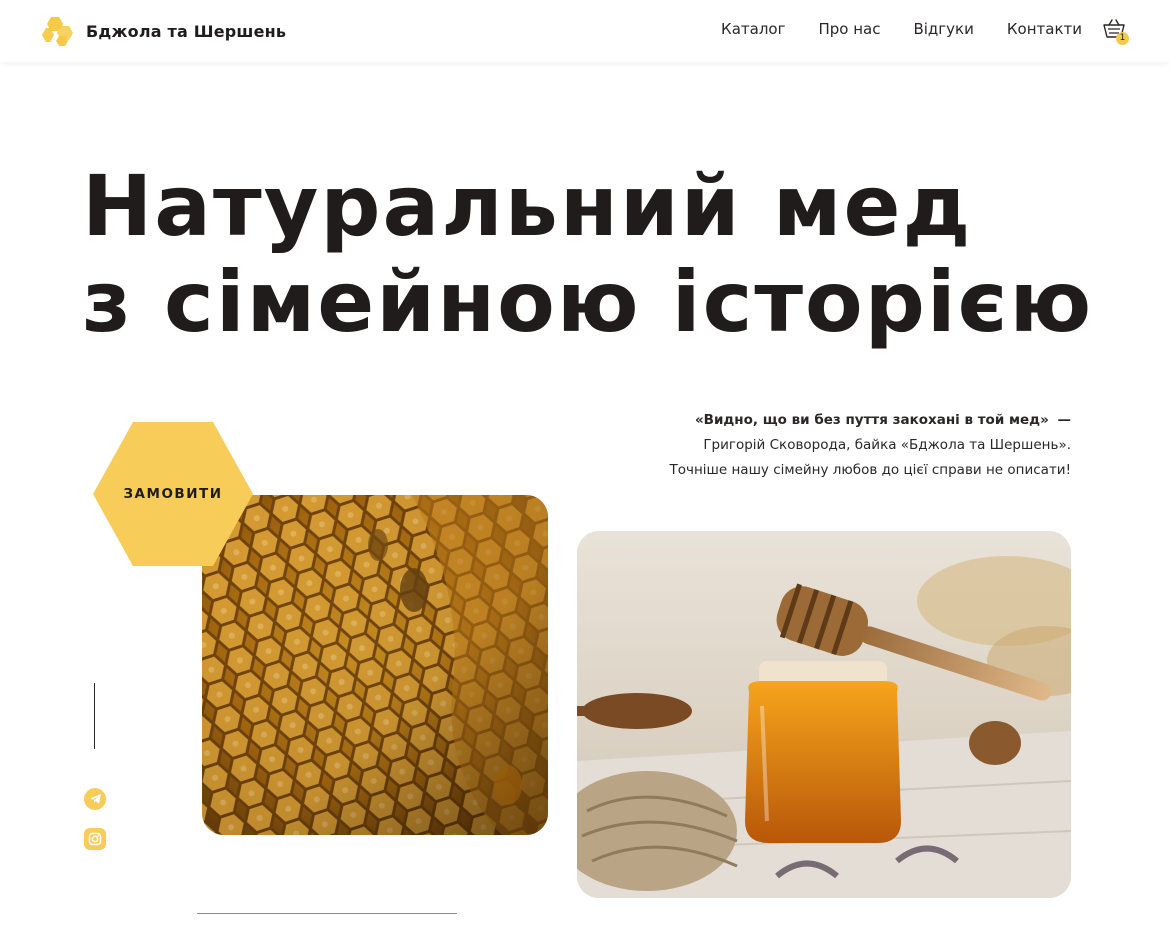 This screenshot has width=1170, height=929. I want to click on instagram-icon, so click(95, 839).